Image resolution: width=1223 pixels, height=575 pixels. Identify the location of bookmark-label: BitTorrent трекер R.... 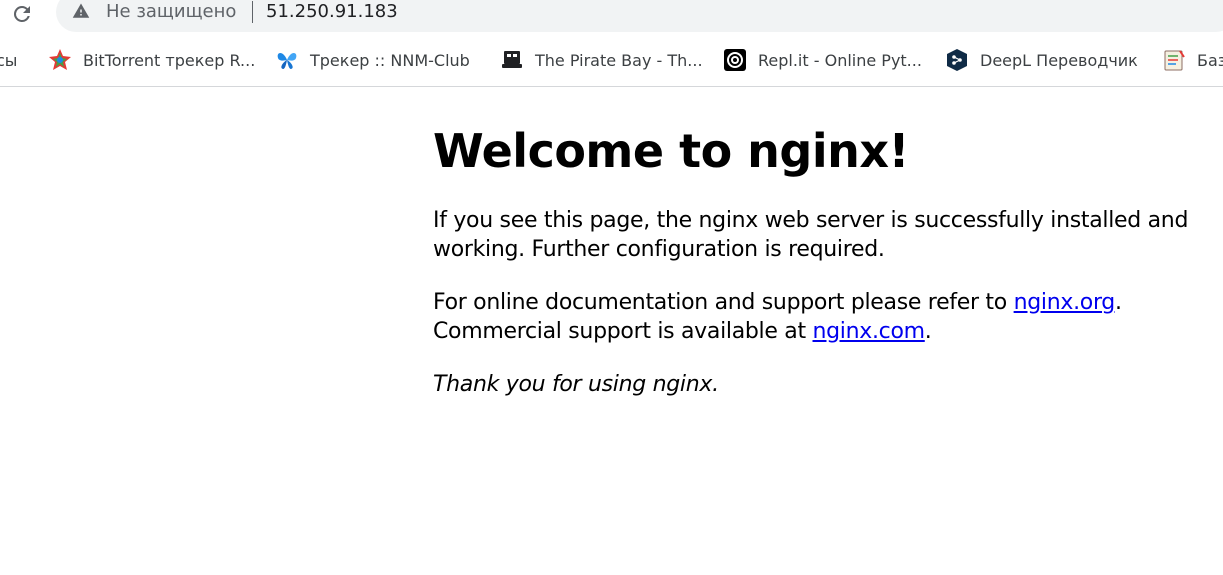
(169, 60).